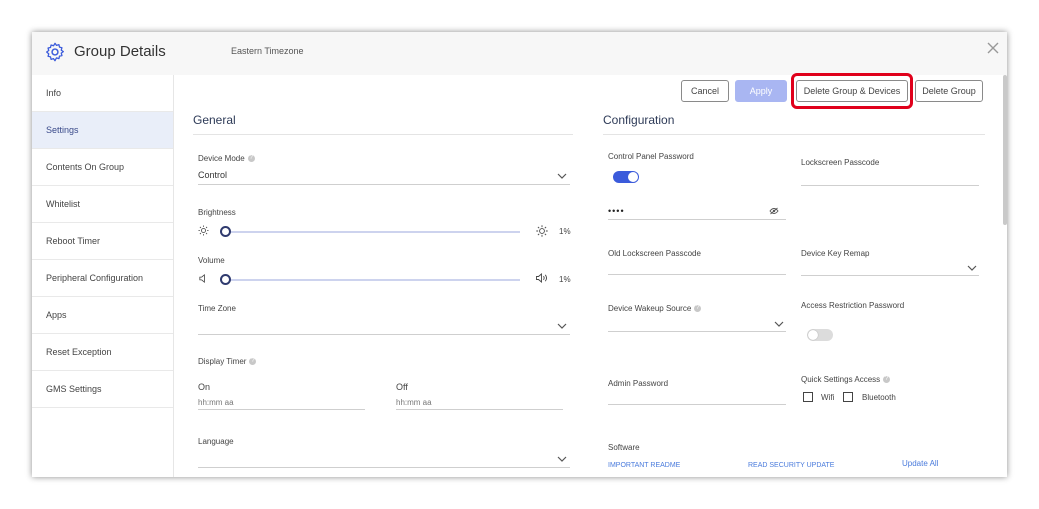 The height and width of the screenshot is (509, 1039). I want to click on time-zone-underline, so click(384, 334).